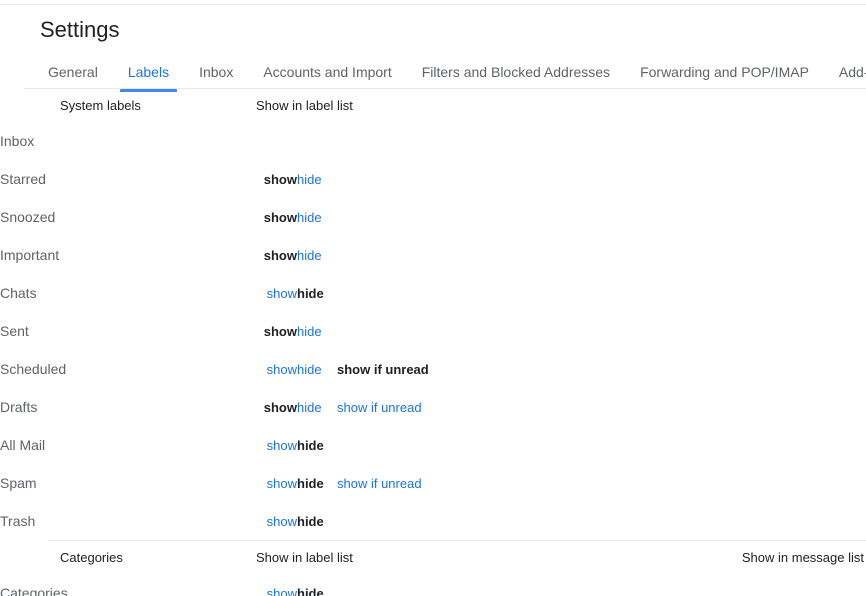 This screenshot has height=596, width=866. Describe the element at coordinates (433, 217) in the screenshot. I see `table-row: Snoozed show hide` at that location.